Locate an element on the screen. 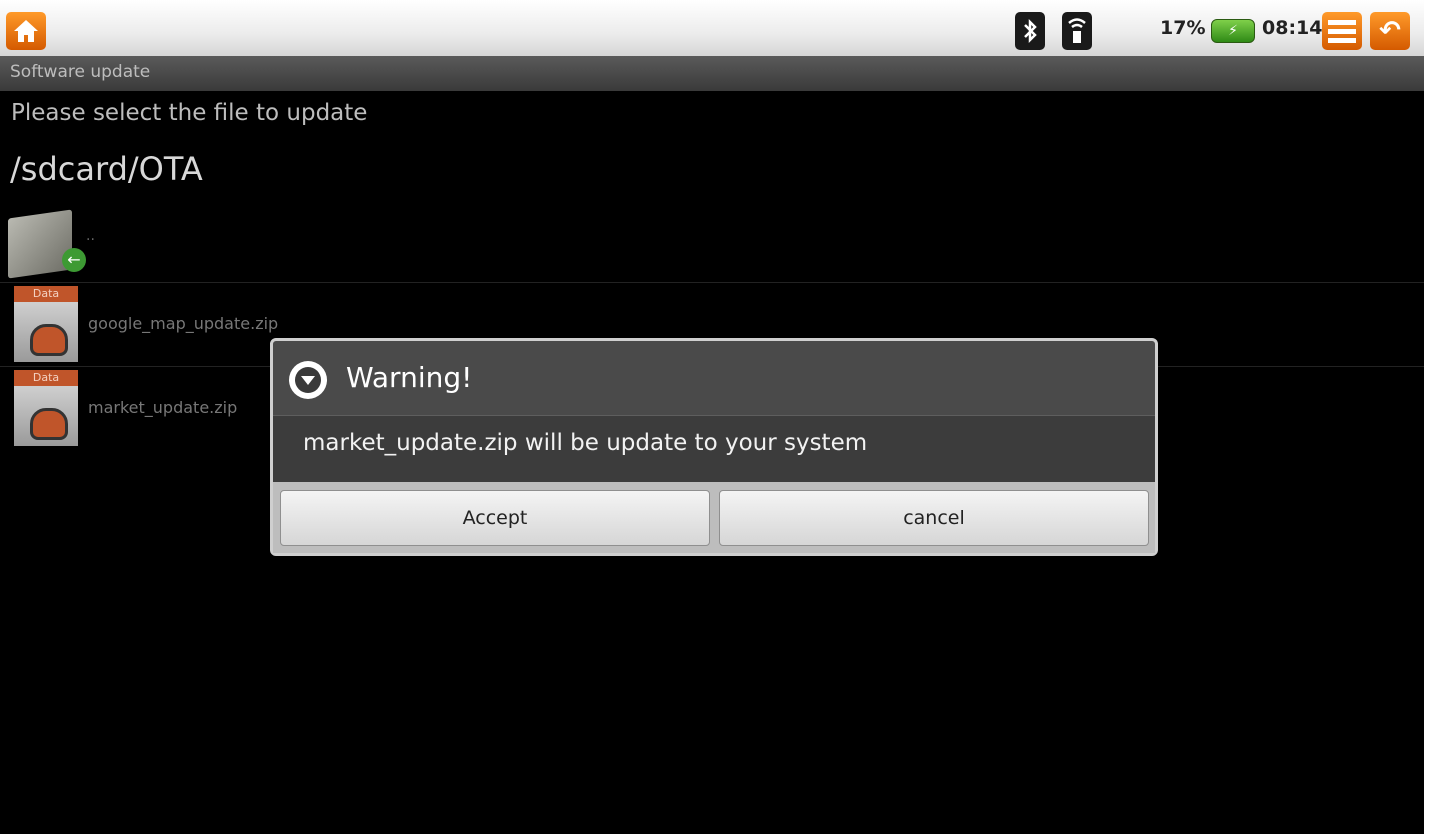 This screenshot has width=1433, height=834. dialog-header: Warning! is located at coordinates (714, 378).